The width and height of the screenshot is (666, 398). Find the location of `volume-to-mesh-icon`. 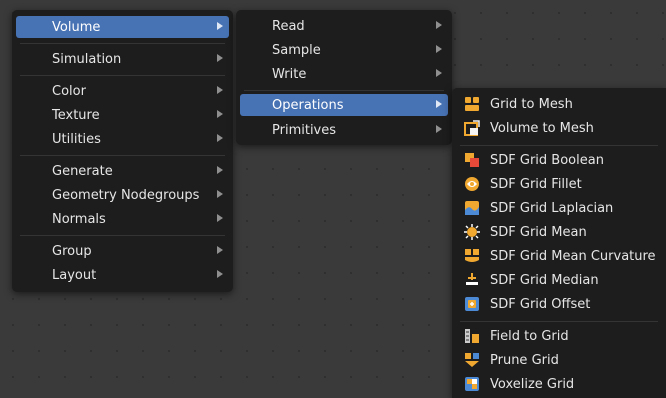

volume-to-mesh-icon is located at coordinates (472, 128).